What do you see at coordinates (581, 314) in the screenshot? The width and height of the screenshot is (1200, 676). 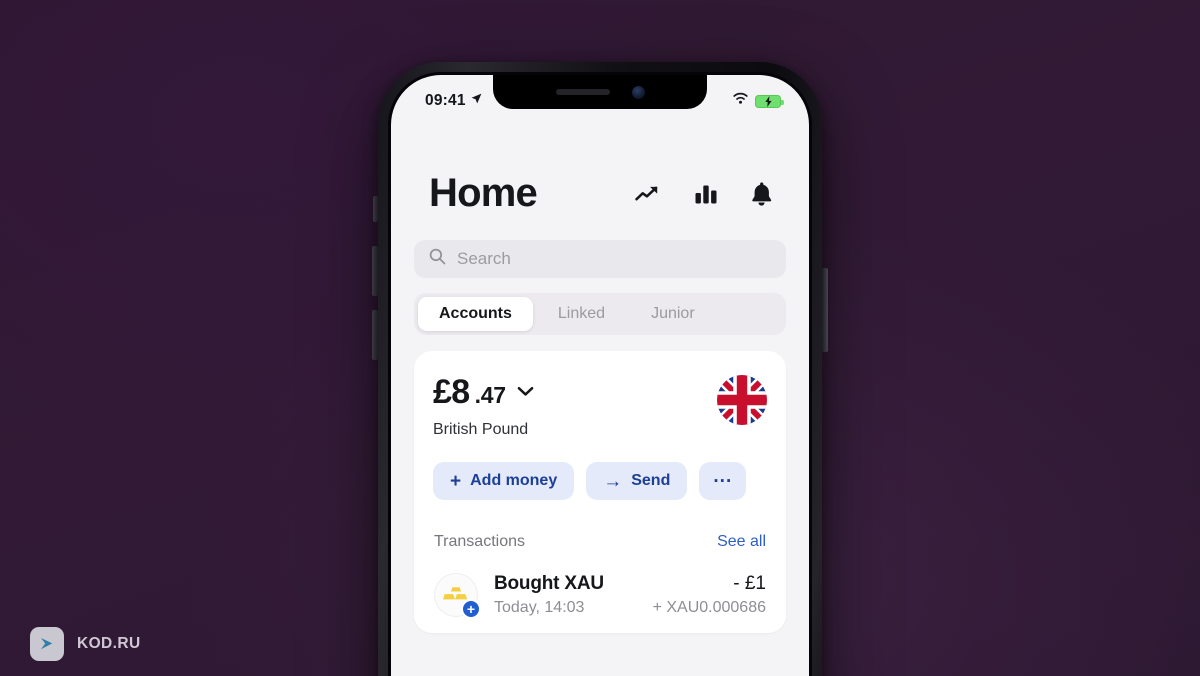 I see `tab-linked: Linked` at bounding box center [581, 314].